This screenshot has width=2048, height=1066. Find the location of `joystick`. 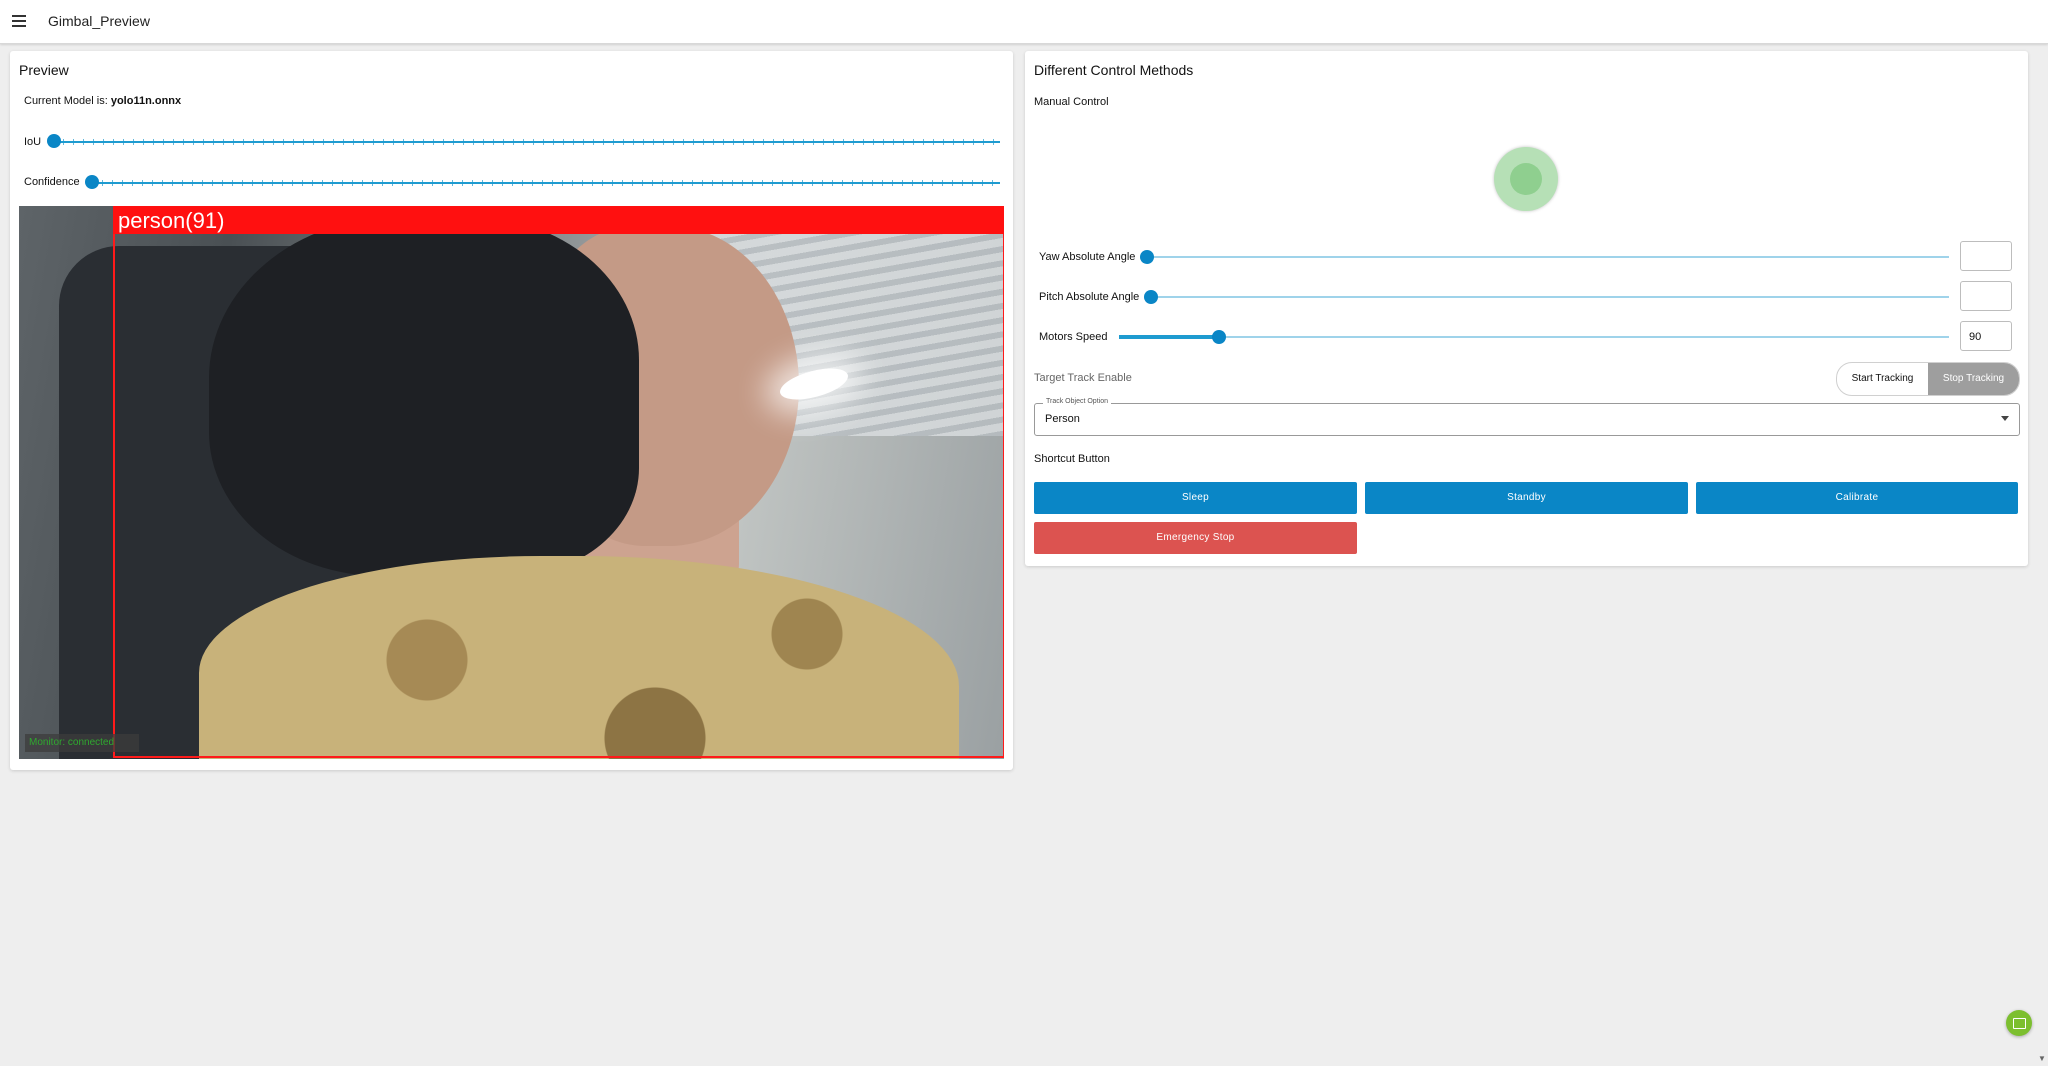

joystick is located at coordinates (1526, 179).